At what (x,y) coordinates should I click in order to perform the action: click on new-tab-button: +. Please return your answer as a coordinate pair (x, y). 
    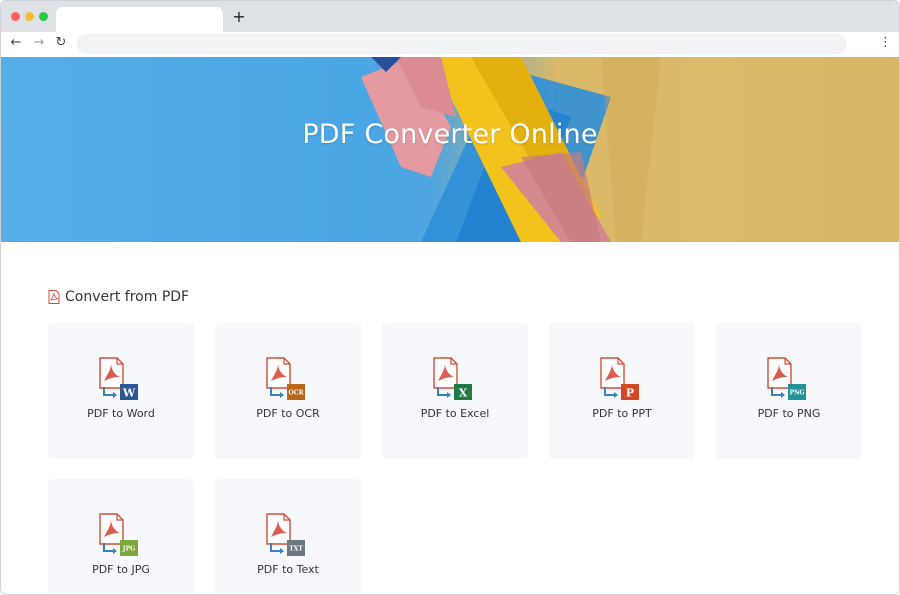
    Looking at the image, I should click on (239, 17).